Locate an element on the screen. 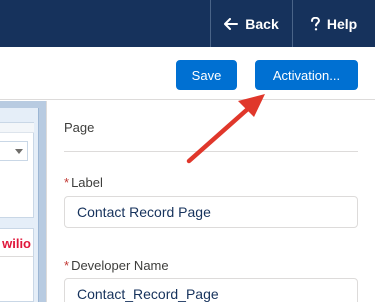 The width and height of the screenshot is (375, 302). help-button: Help is located at coordinates (334, 23).